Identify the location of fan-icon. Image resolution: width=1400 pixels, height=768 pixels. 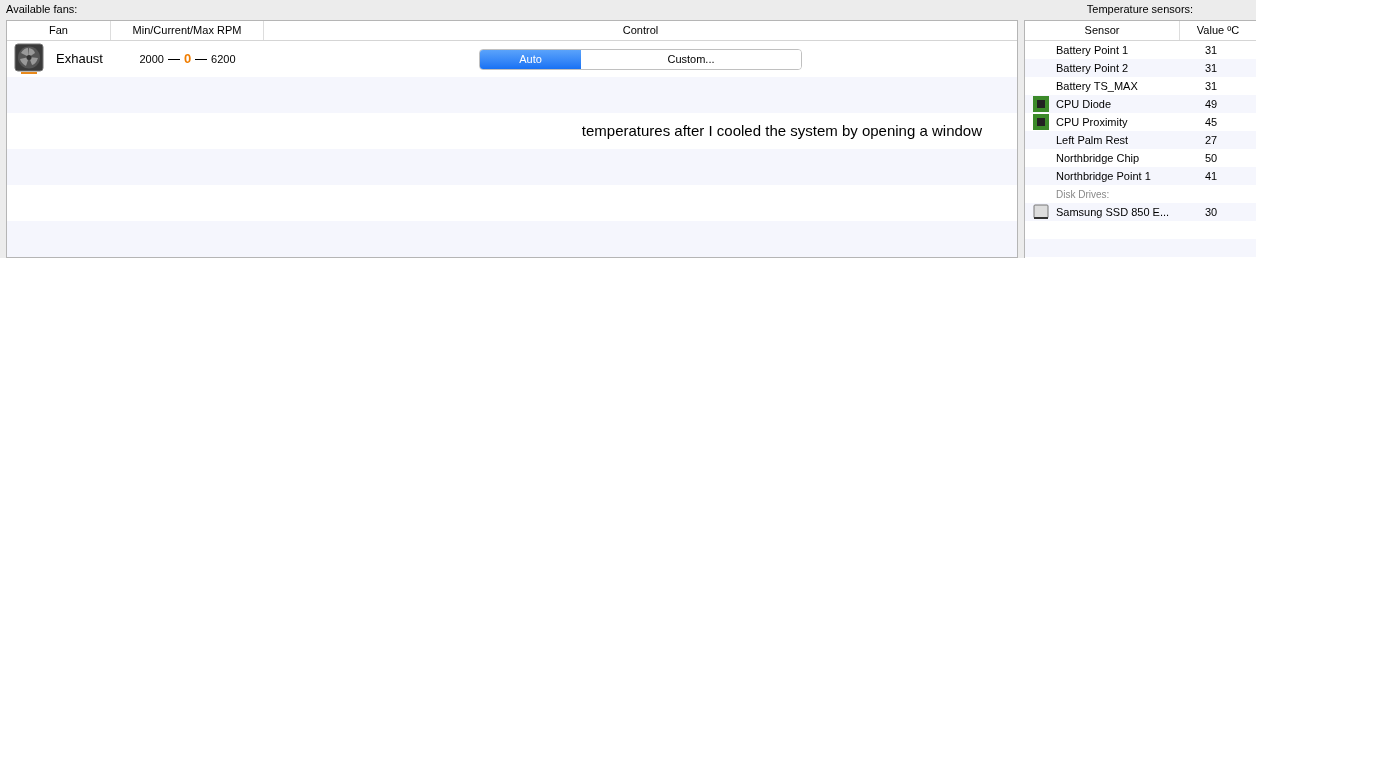
(29, 59).